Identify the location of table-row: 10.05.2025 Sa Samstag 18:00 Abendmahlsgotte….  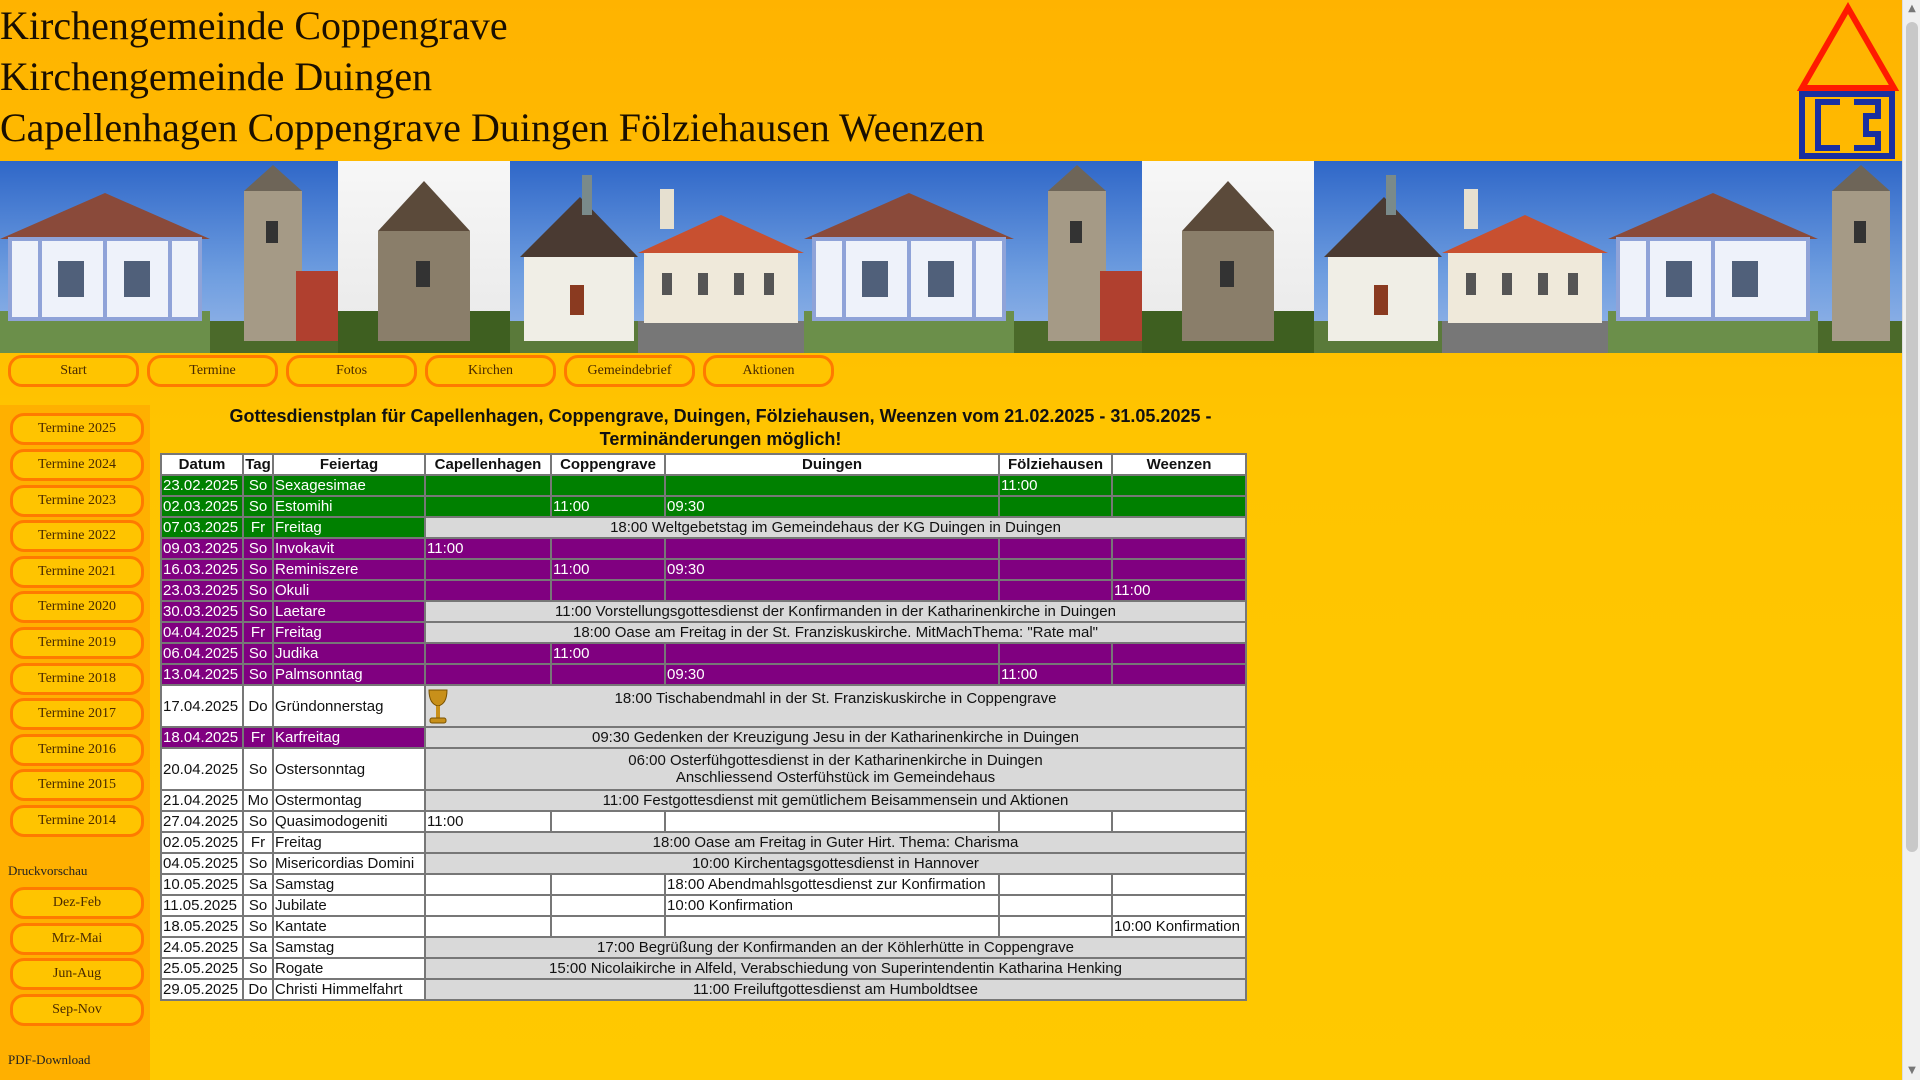
(703, 884).